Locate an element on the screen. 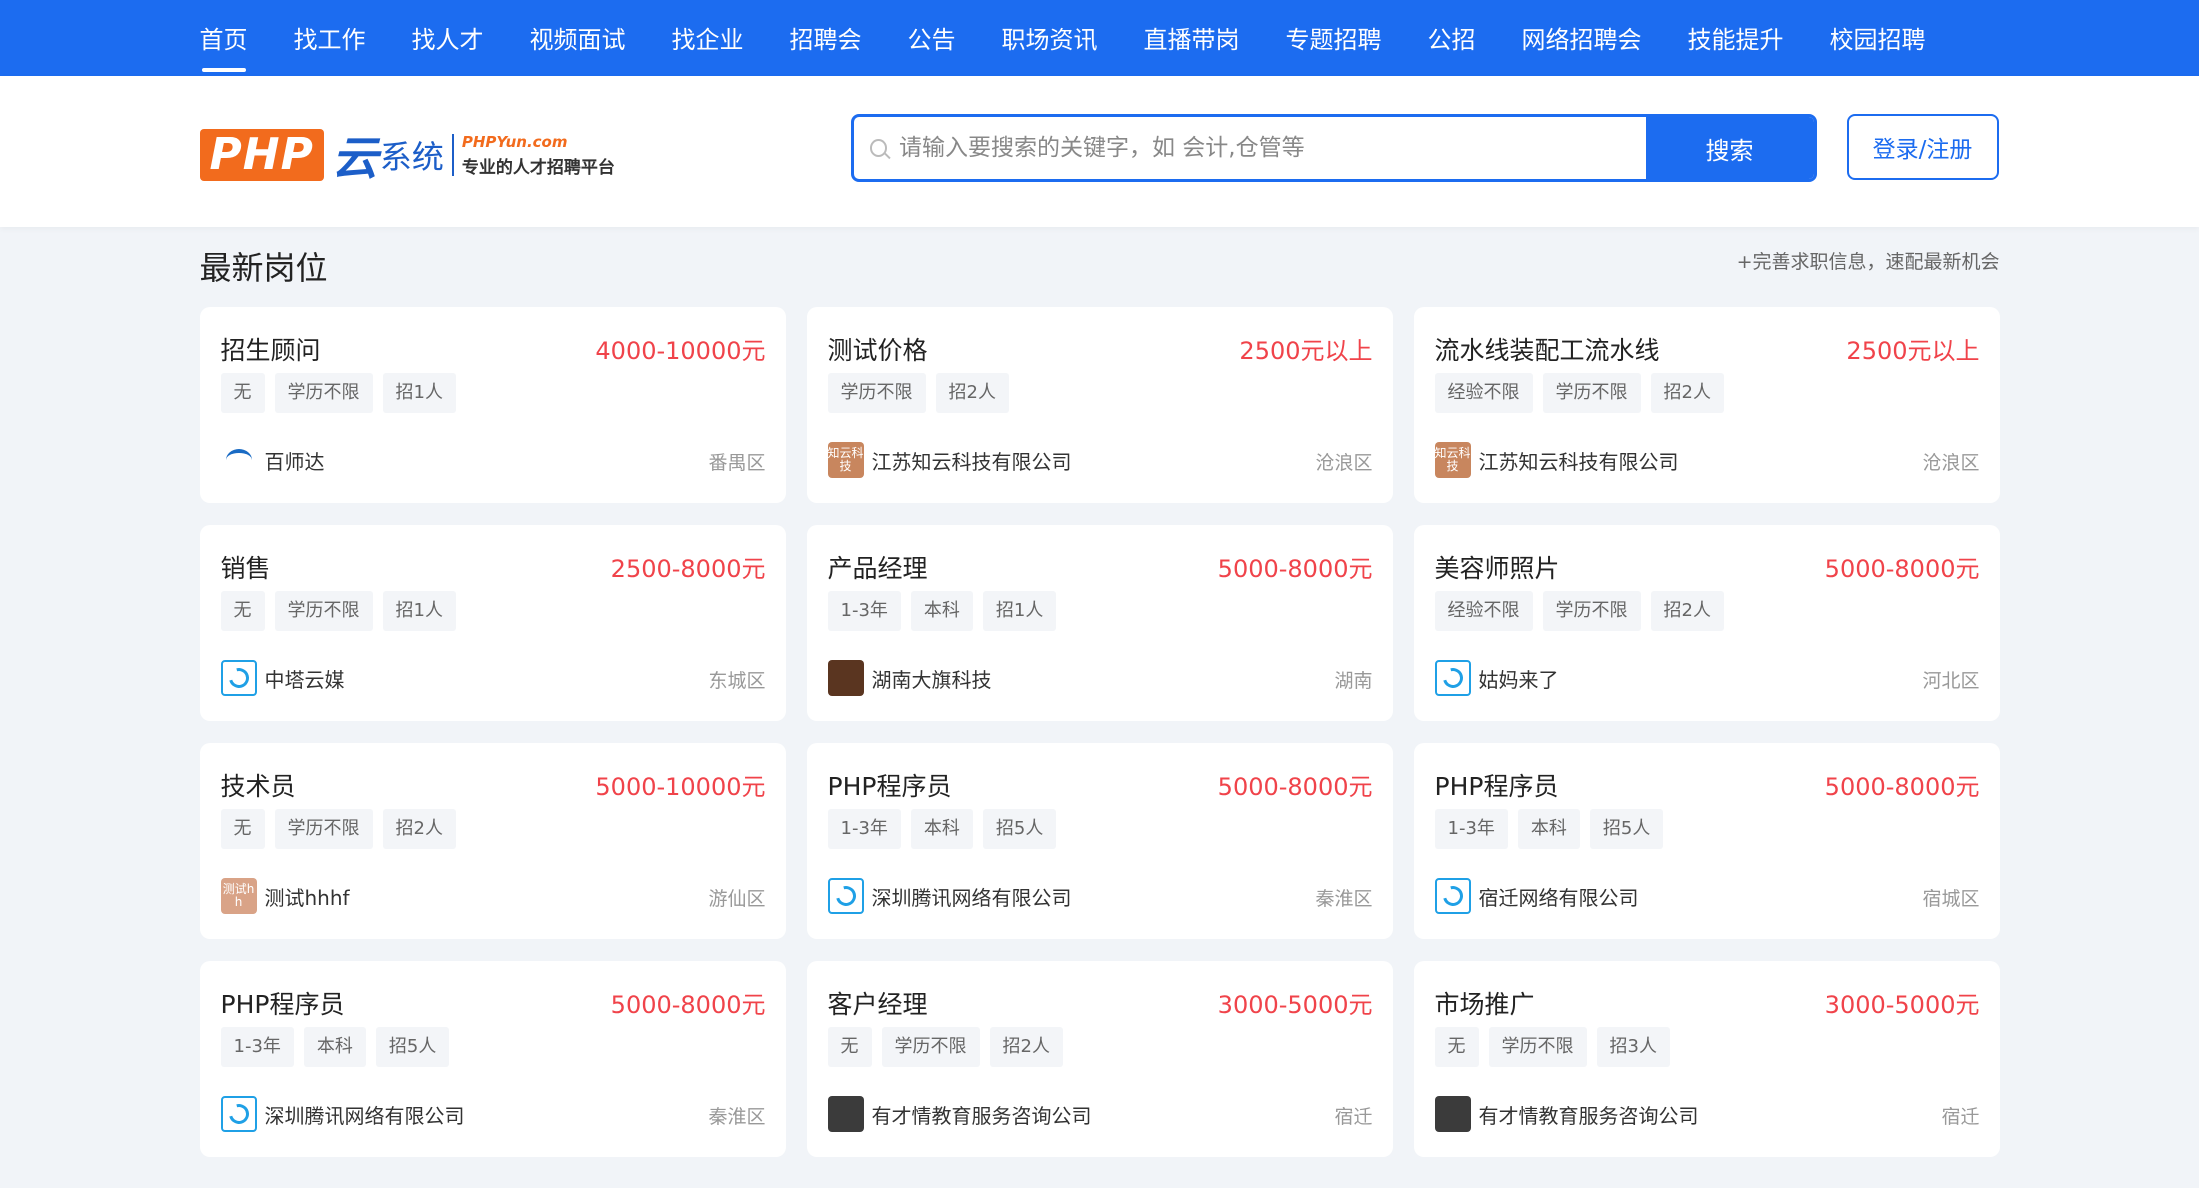 Image resolution: width=2199 pixels, height=1188 pixels. job-title: 招生顾问 is located at coordinates (271, 349).